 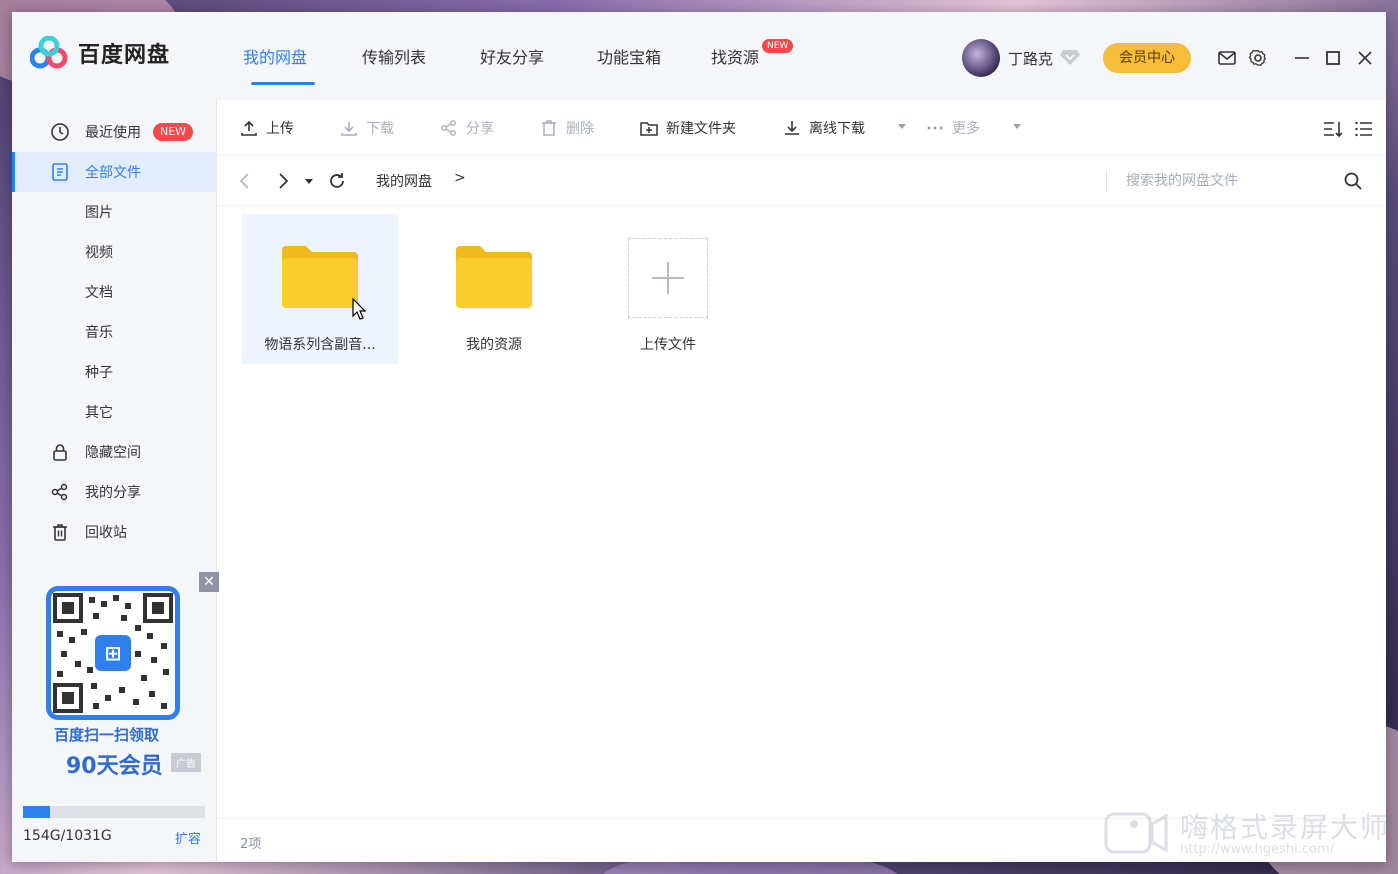 I want to click on new-badge: NEW, so click(x=173, y=132).